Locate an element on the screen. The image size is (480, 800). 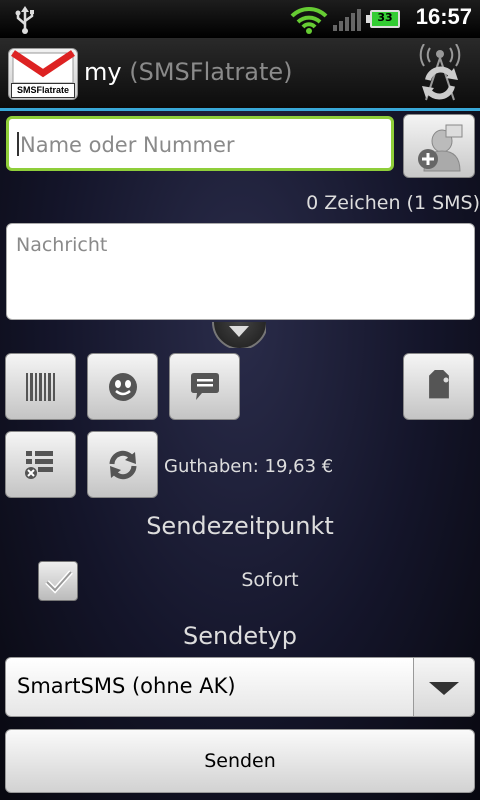
message-placeholder: Nachricht is located at coordinates (62, 245).